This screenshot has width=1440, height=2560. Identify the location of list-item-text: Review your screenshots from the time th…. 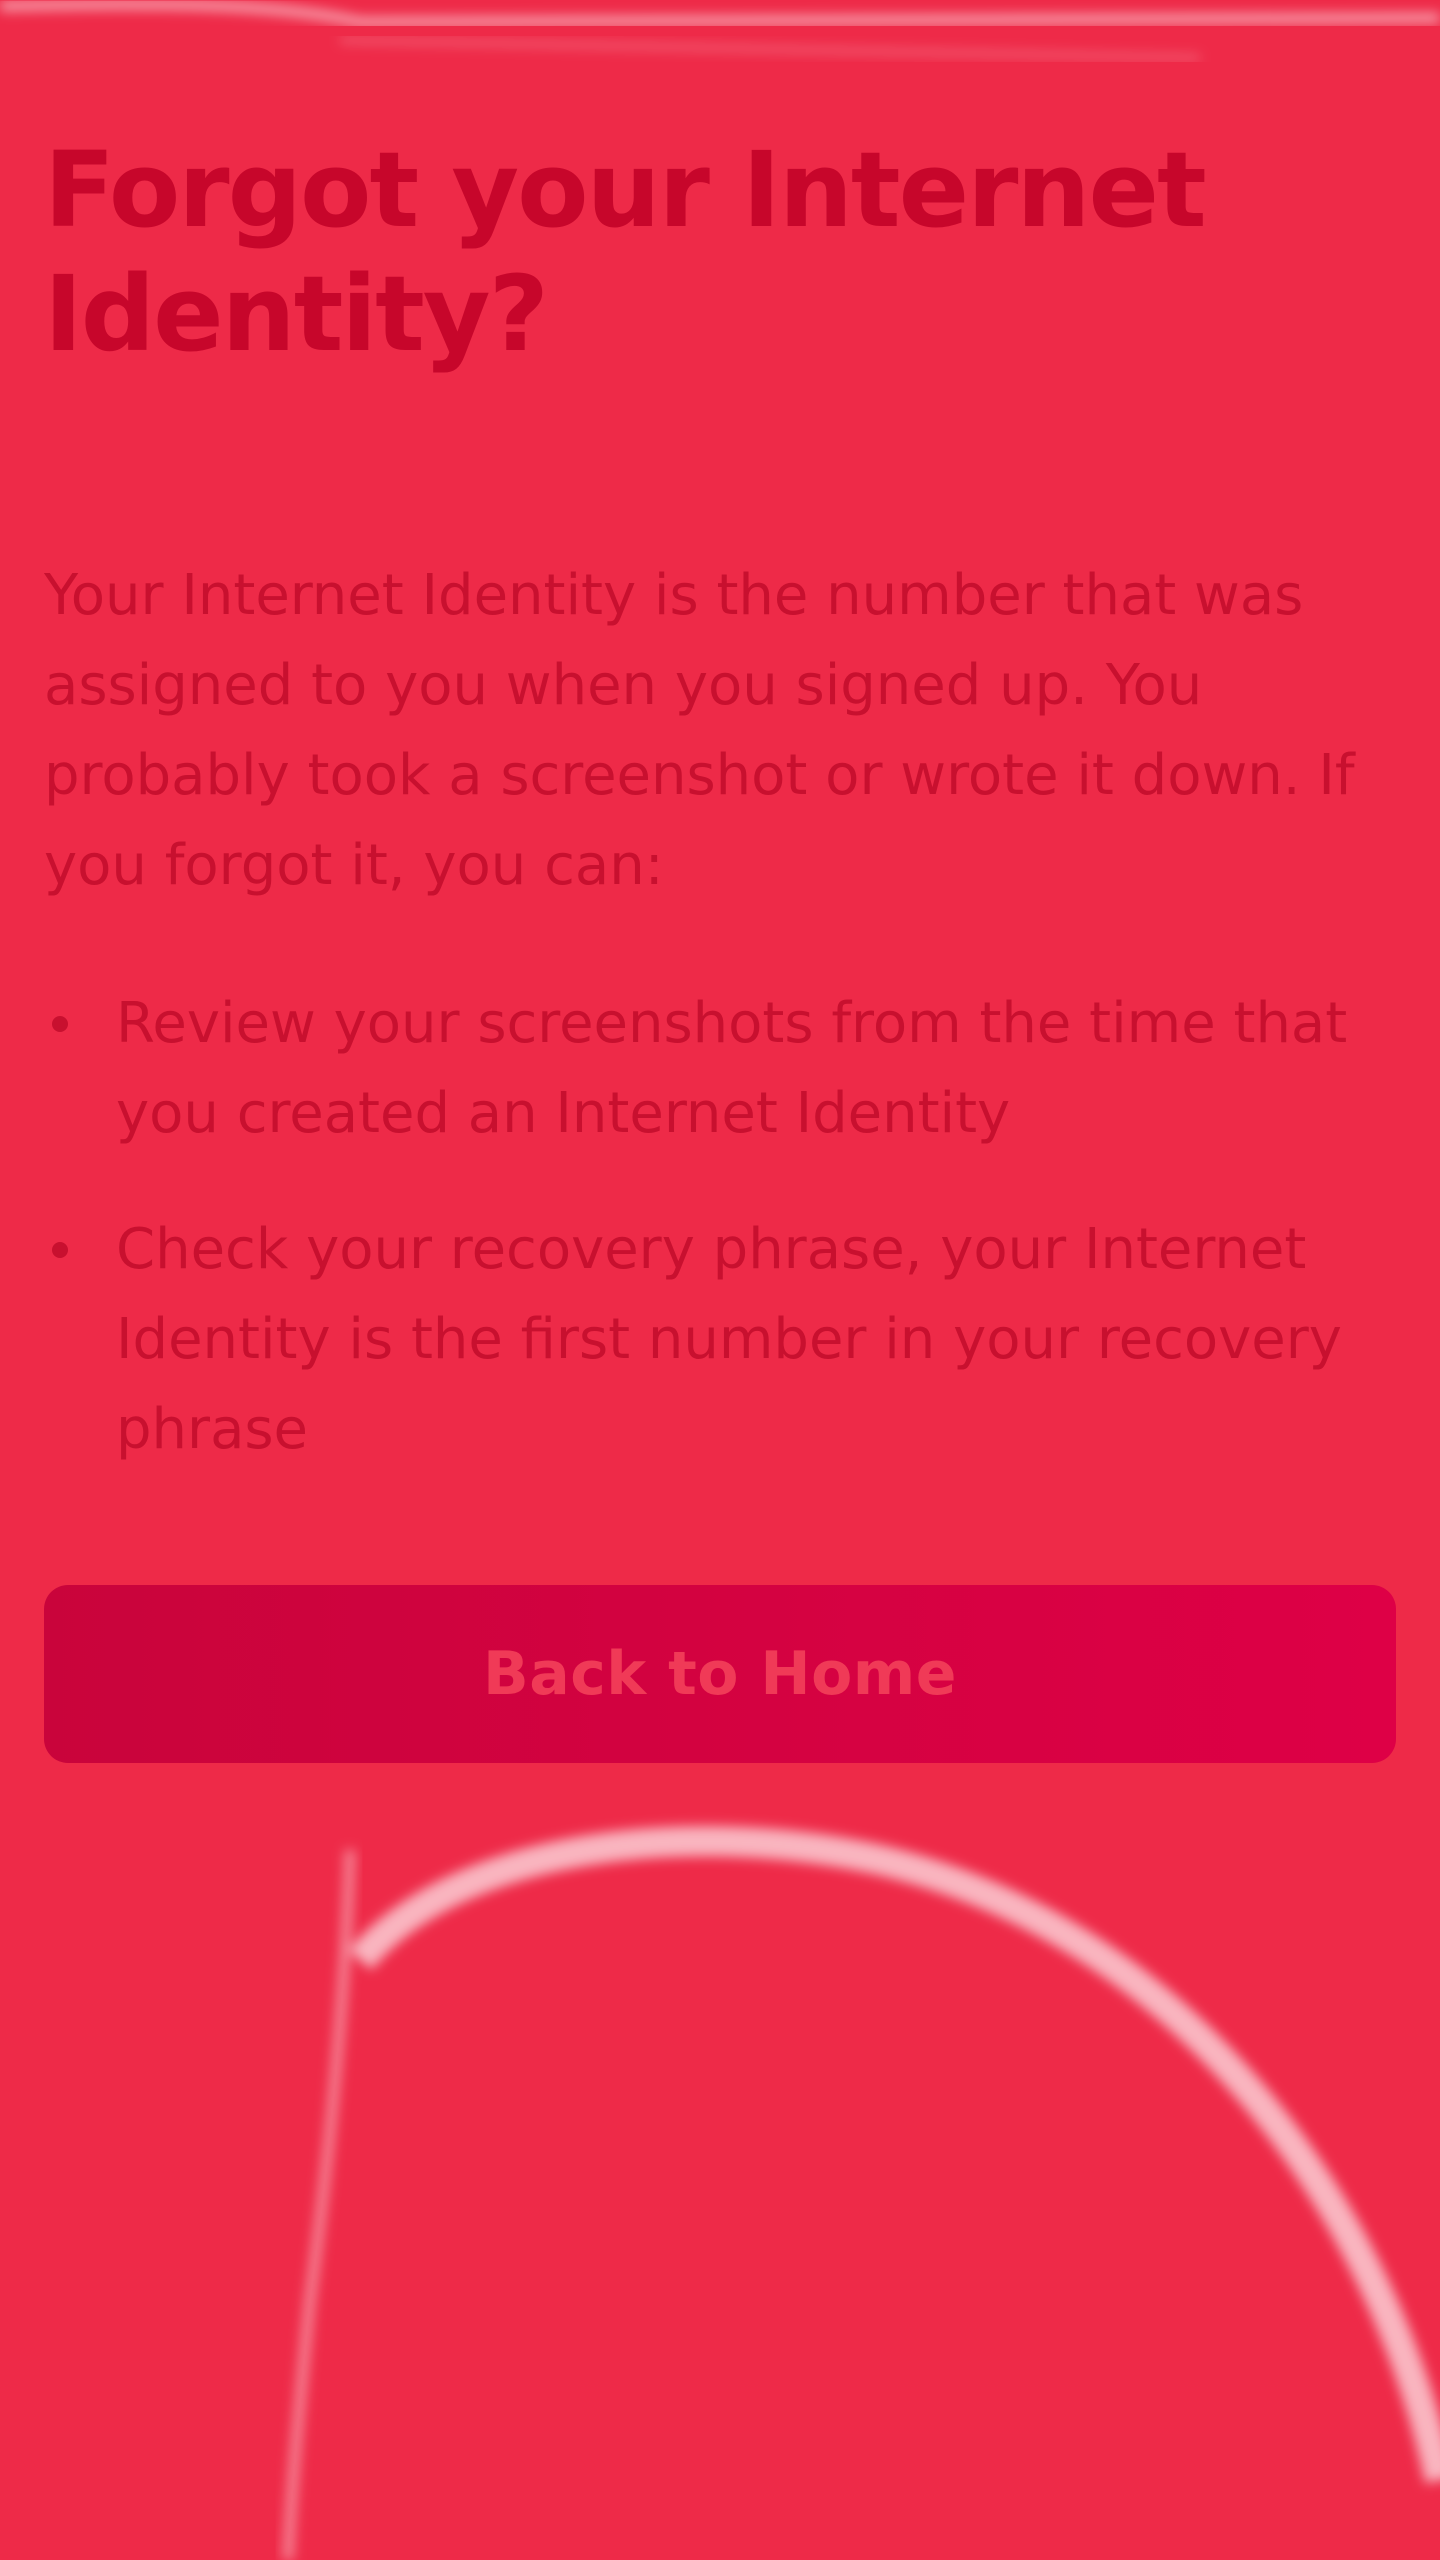
(732, 1068).